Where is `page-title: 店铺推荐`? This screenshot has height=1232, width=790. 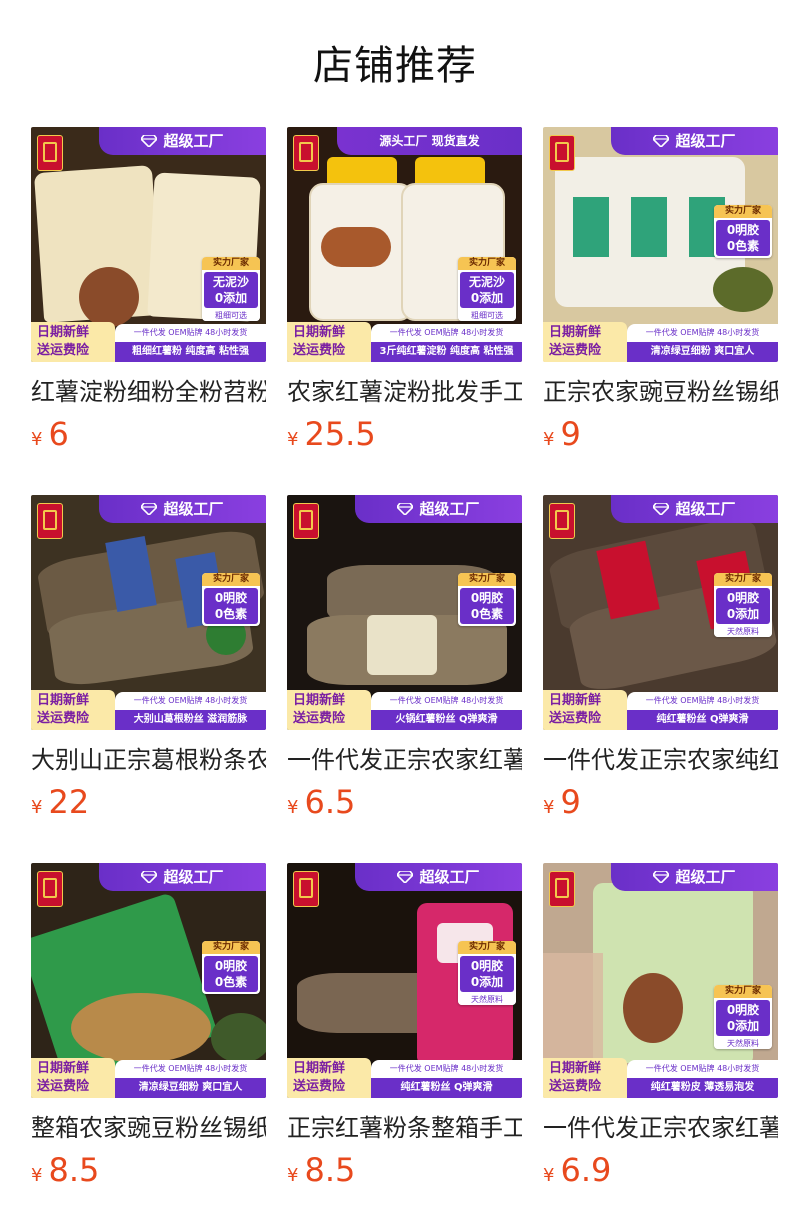 page-title: 店铺推荐 is located at coordinates (395, 66).